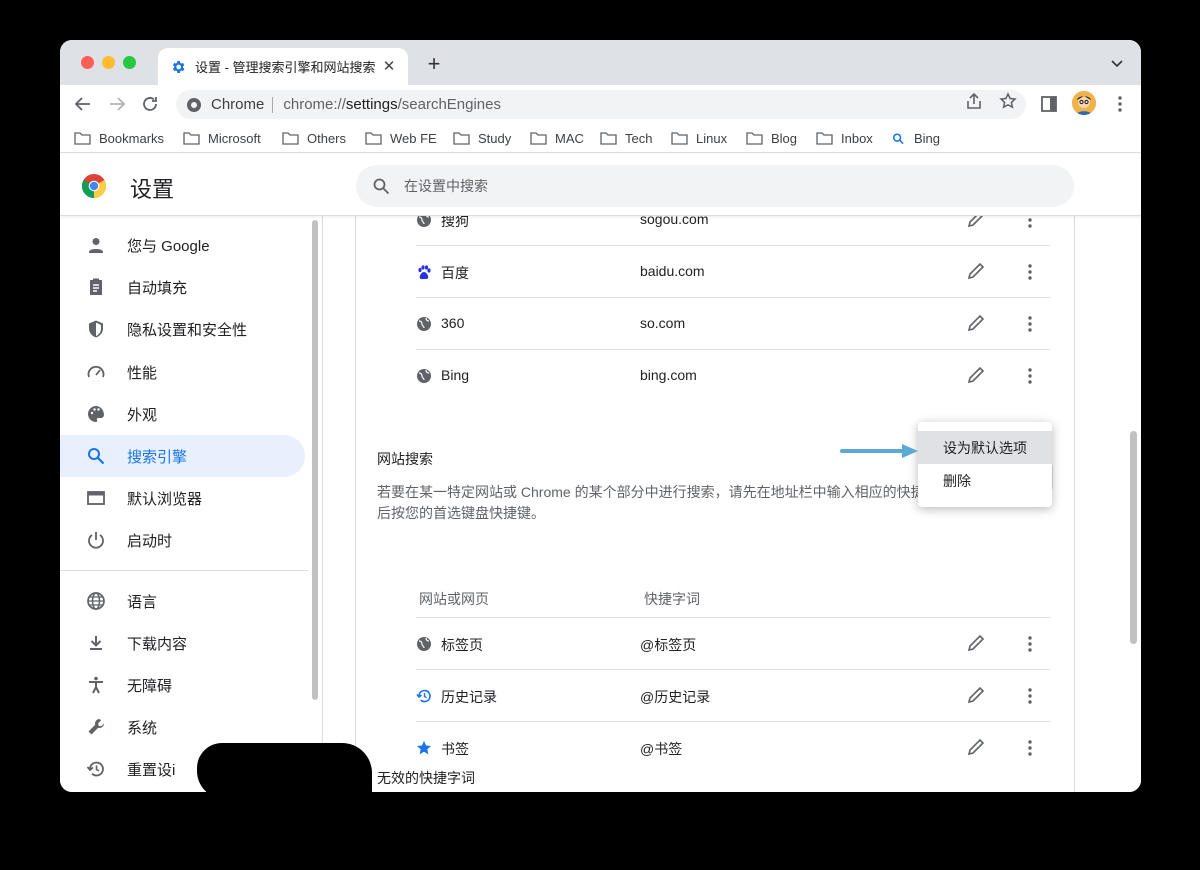 Image resolution: width=1200 pixels, height=870 pixels. I want to click on sidebar-item-label: 重置设i, so click(151, 770).